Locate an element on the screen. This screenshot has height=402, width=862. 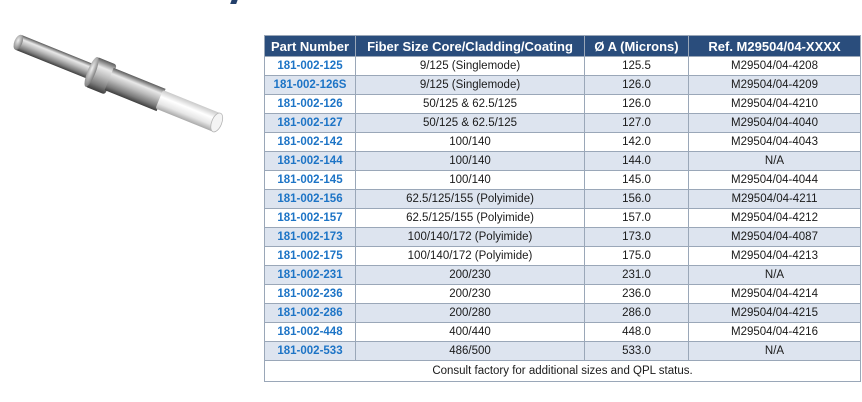
diameter-cell: 127.0 is located at coordinates (636, 123).